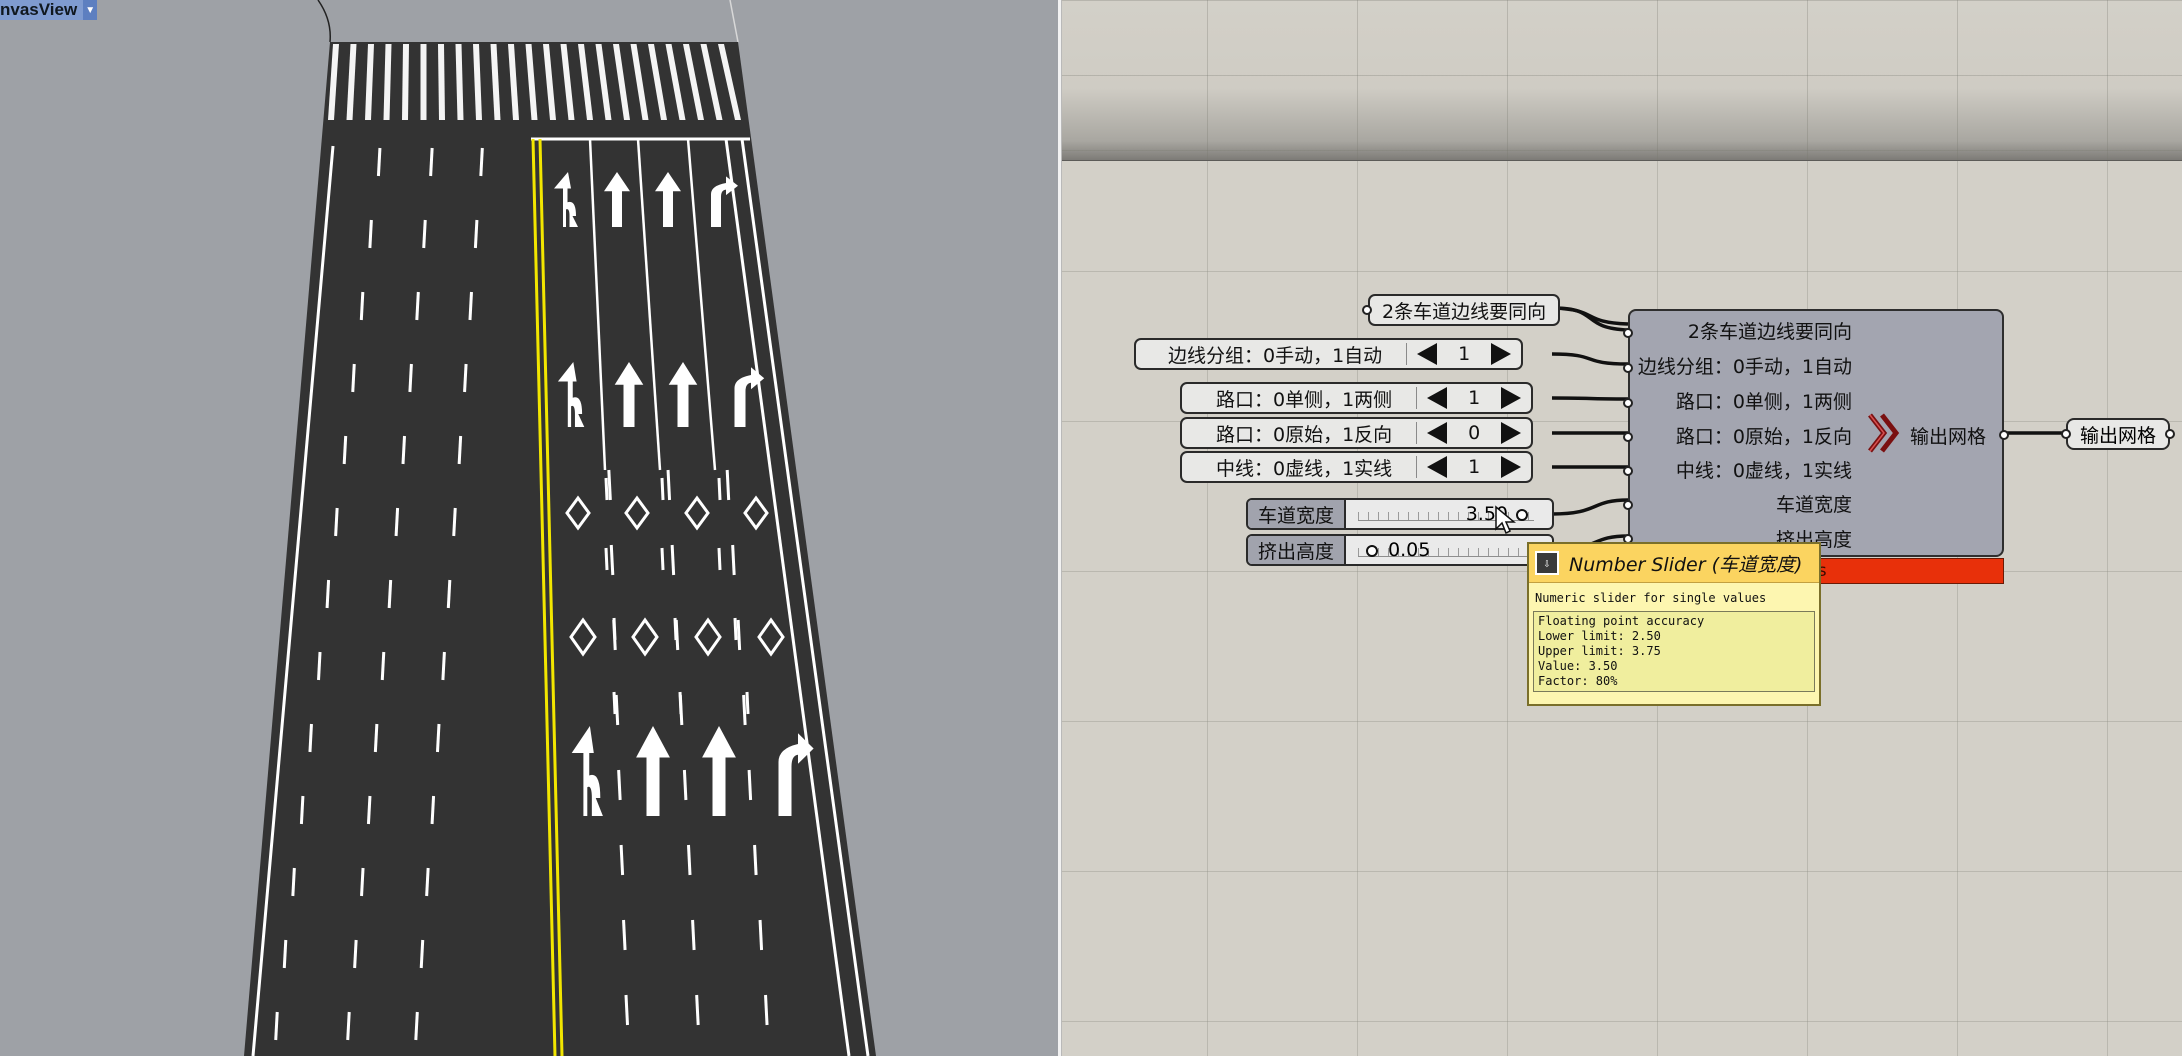  What do you see at coordinates (1297, 550) in the screenshot?
I see `slider-name: 挤出高度` at bounding box center [1297, 550].